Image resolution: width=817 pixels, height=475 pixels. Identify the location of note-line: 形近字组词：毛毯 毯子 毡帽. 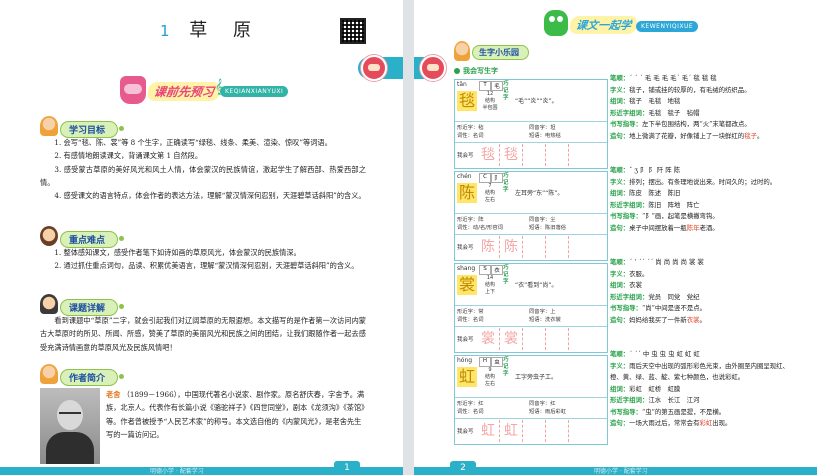
(700, 114).